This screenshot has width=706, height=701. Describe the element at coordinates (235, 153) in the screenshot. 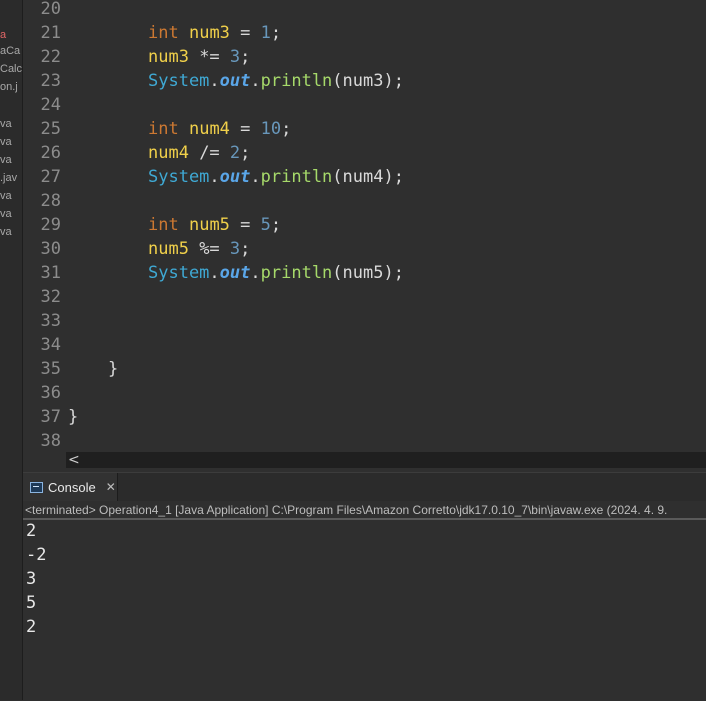

I see `code-token: 2` at that location.